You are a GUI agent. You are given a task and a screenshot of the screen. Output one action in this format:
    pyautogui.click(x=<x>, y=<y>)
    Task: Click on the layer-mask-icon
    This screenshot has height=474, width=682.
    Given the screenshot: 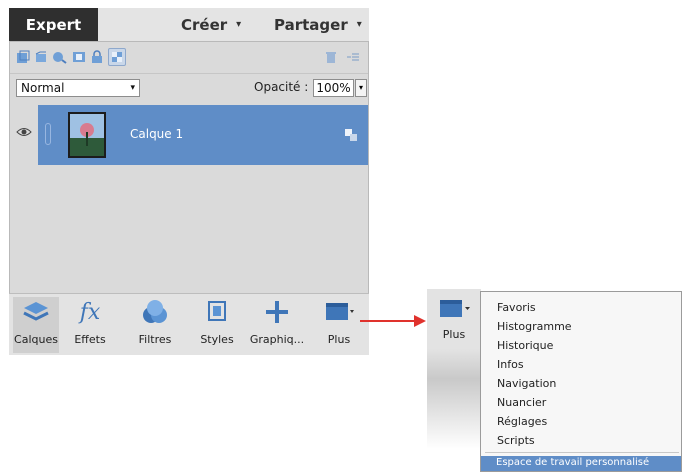 What is the action you would take?
    pyautogui.click(x=79, y=56)
    